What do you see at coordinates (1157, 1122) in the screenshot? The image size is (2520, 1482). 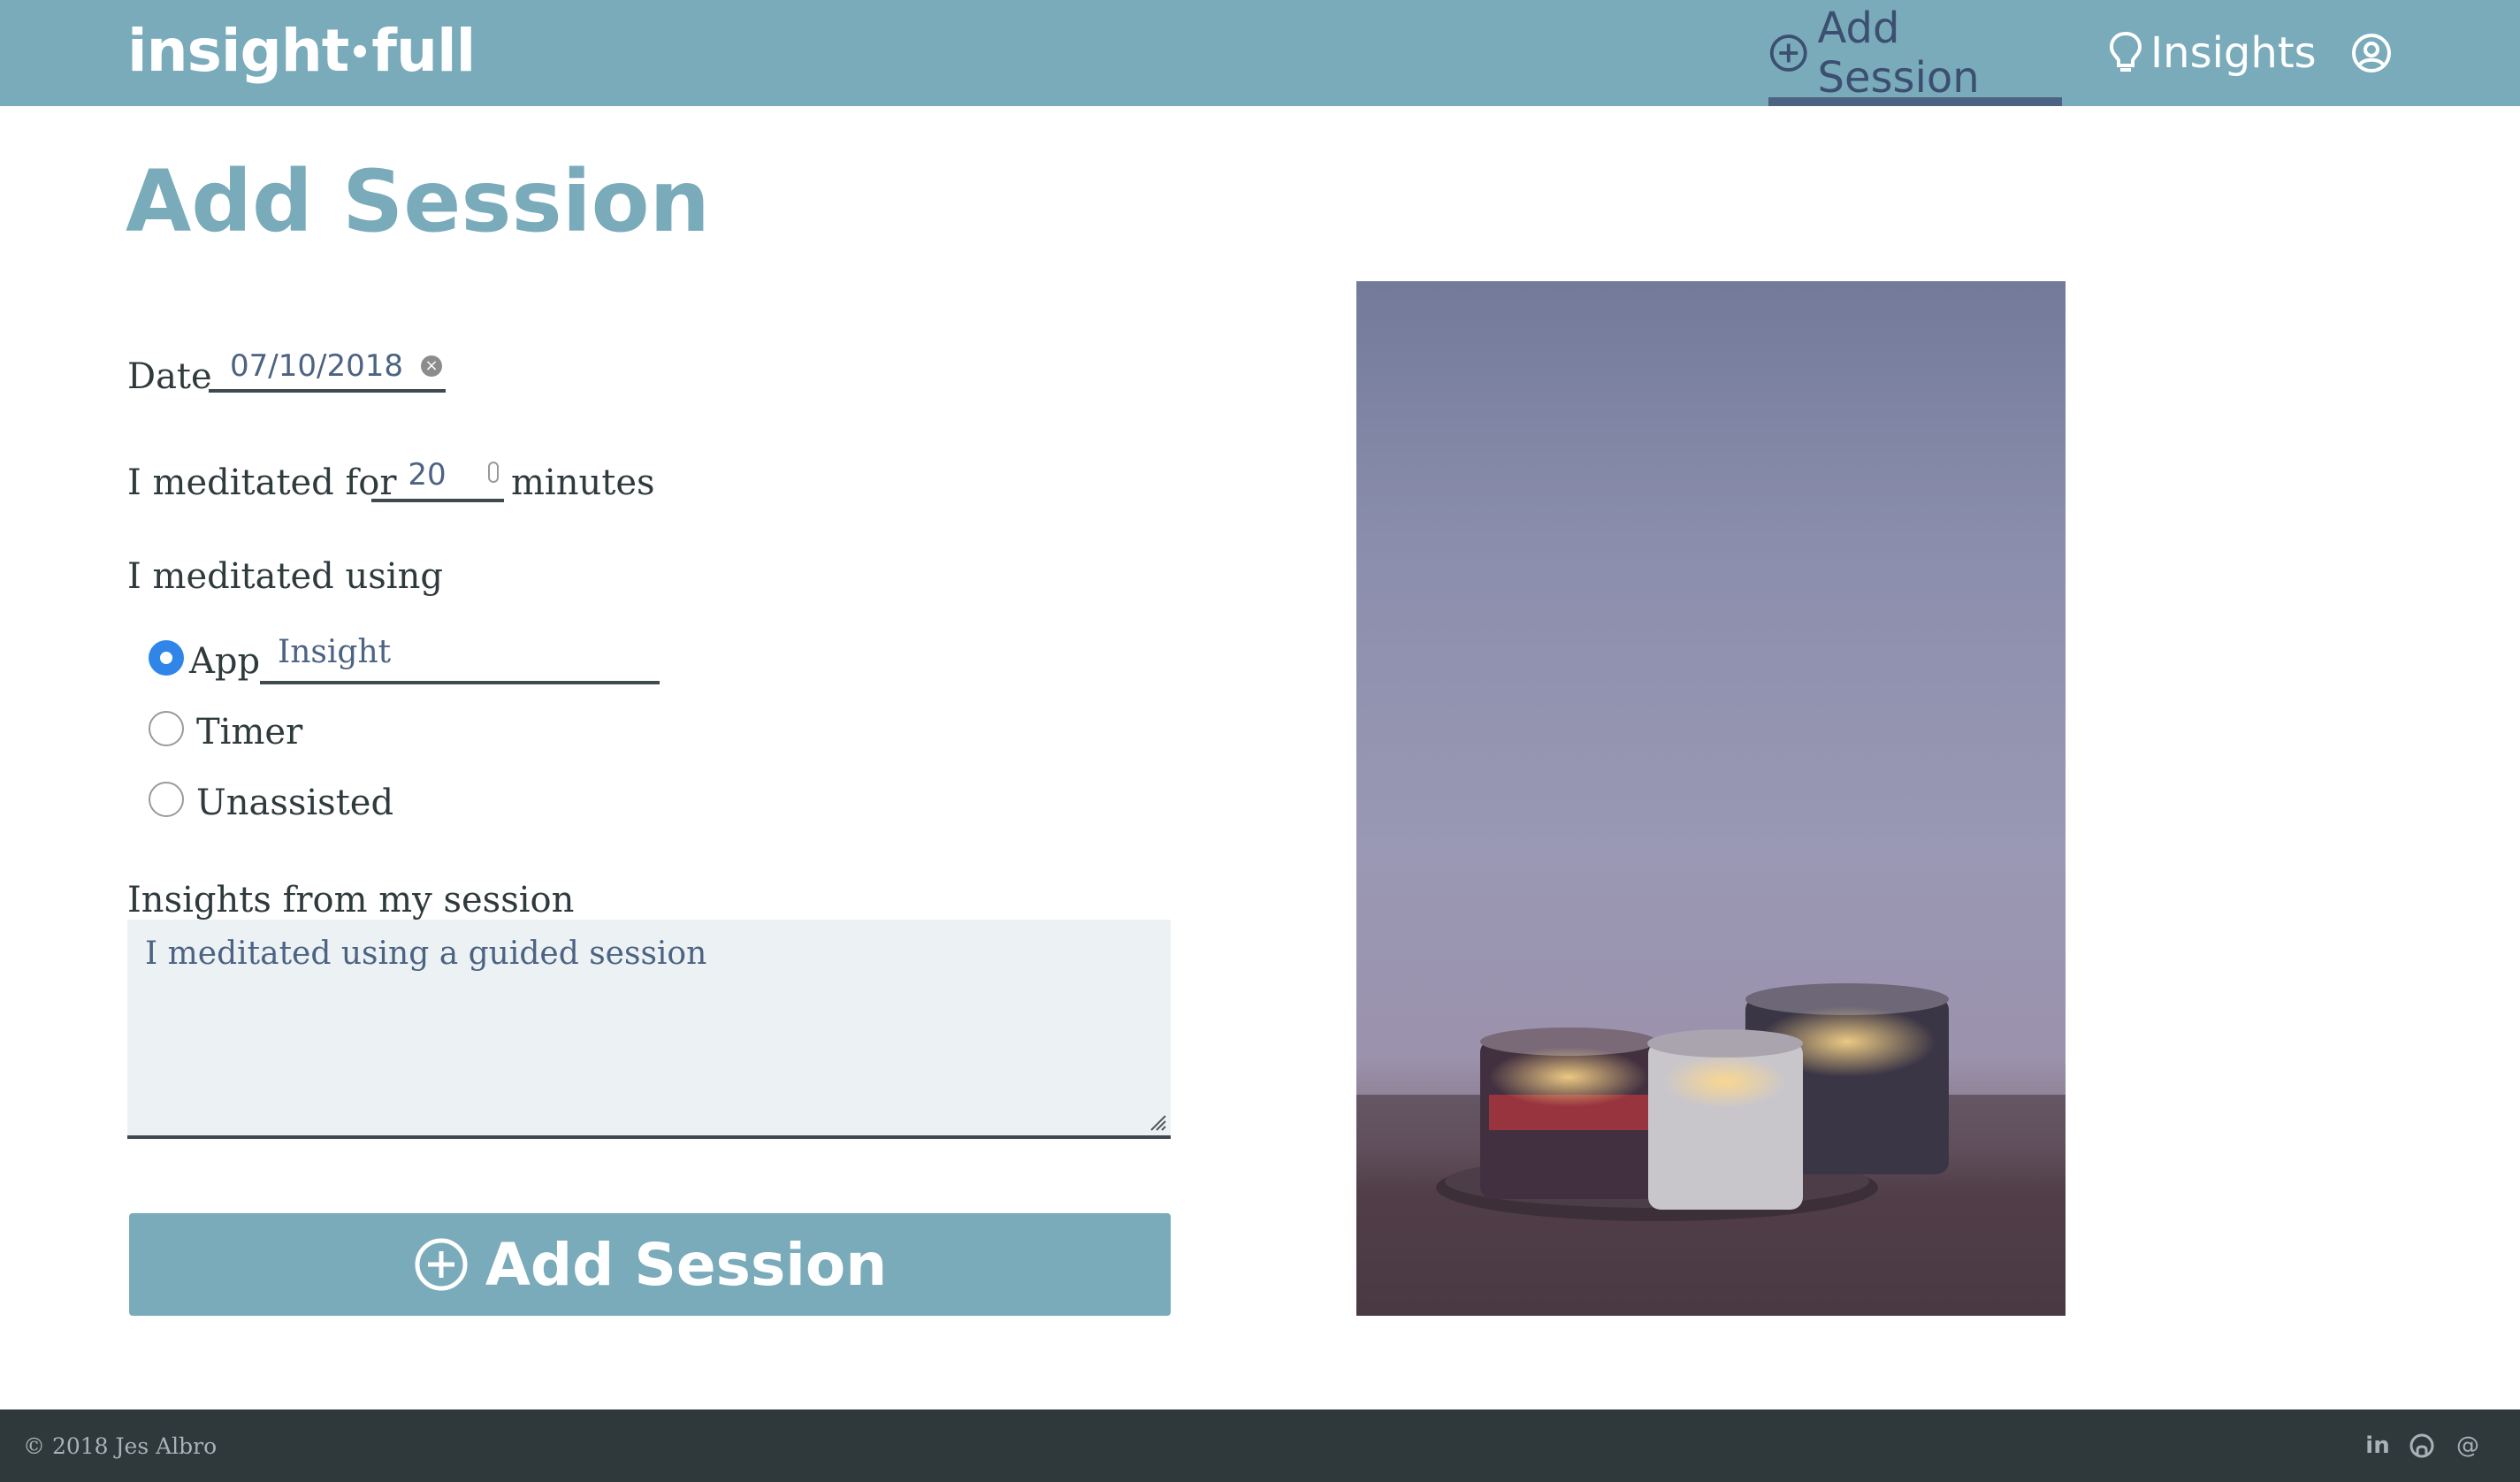 I see `resize-handle-icon` at bounding box center [1157, 1122].